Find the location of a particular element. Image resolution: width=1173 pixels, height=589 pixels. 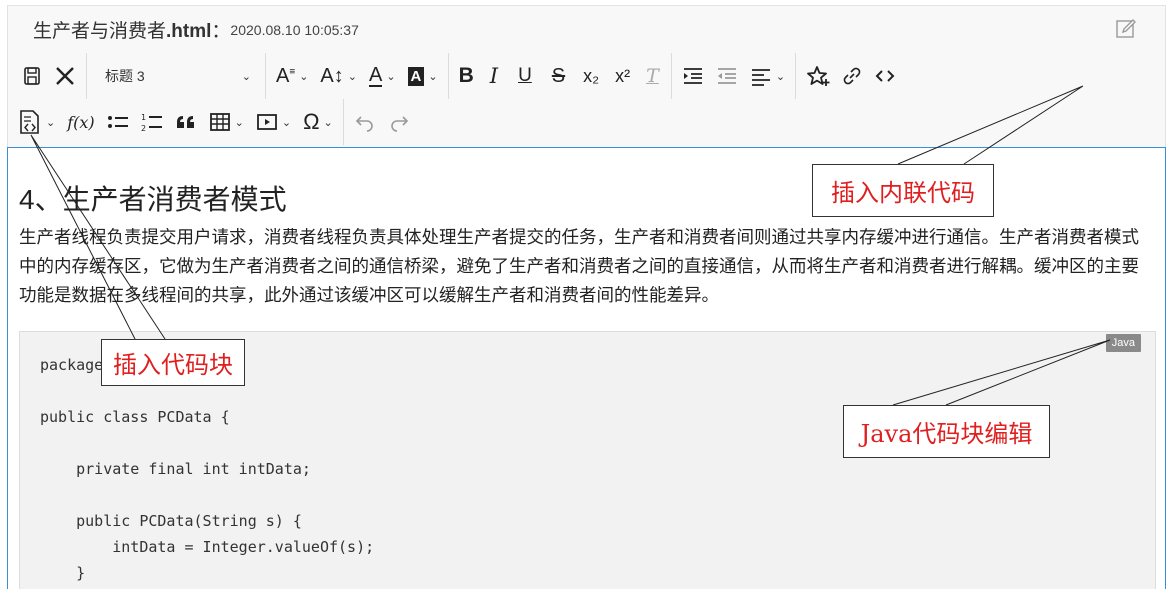

formula-button: f(x) is located at coordinates (80, 122).